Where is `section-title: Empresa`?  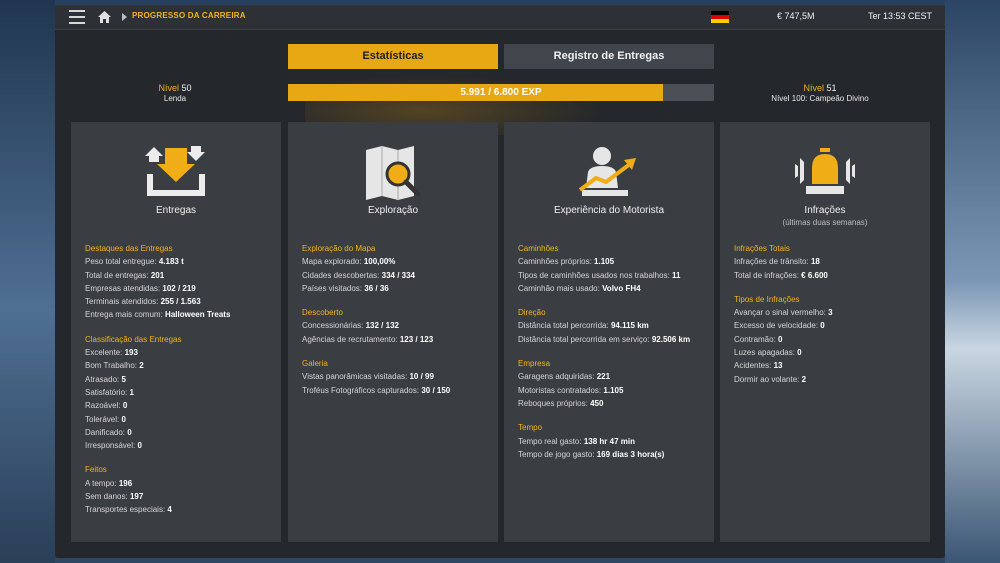
section-title: Empresa is located at coordinates (534, 364).